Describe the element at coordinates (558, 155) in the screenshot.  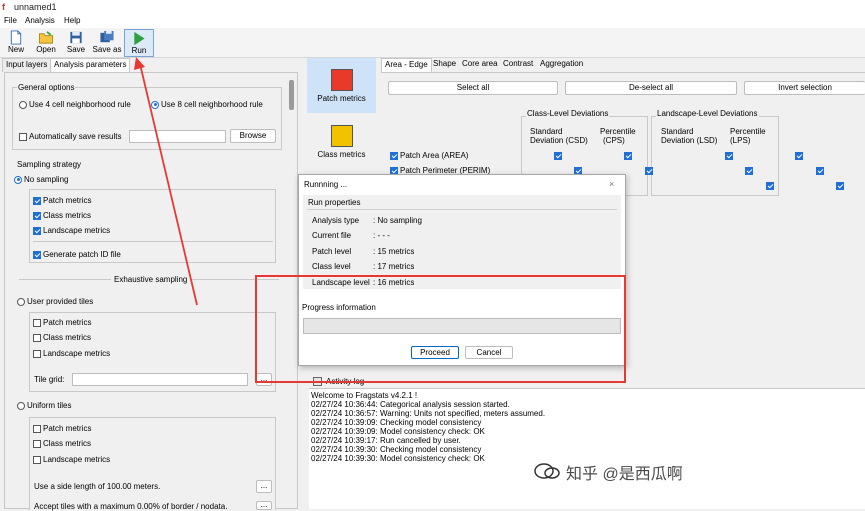
I see `area-csd-checkbox` at that location.